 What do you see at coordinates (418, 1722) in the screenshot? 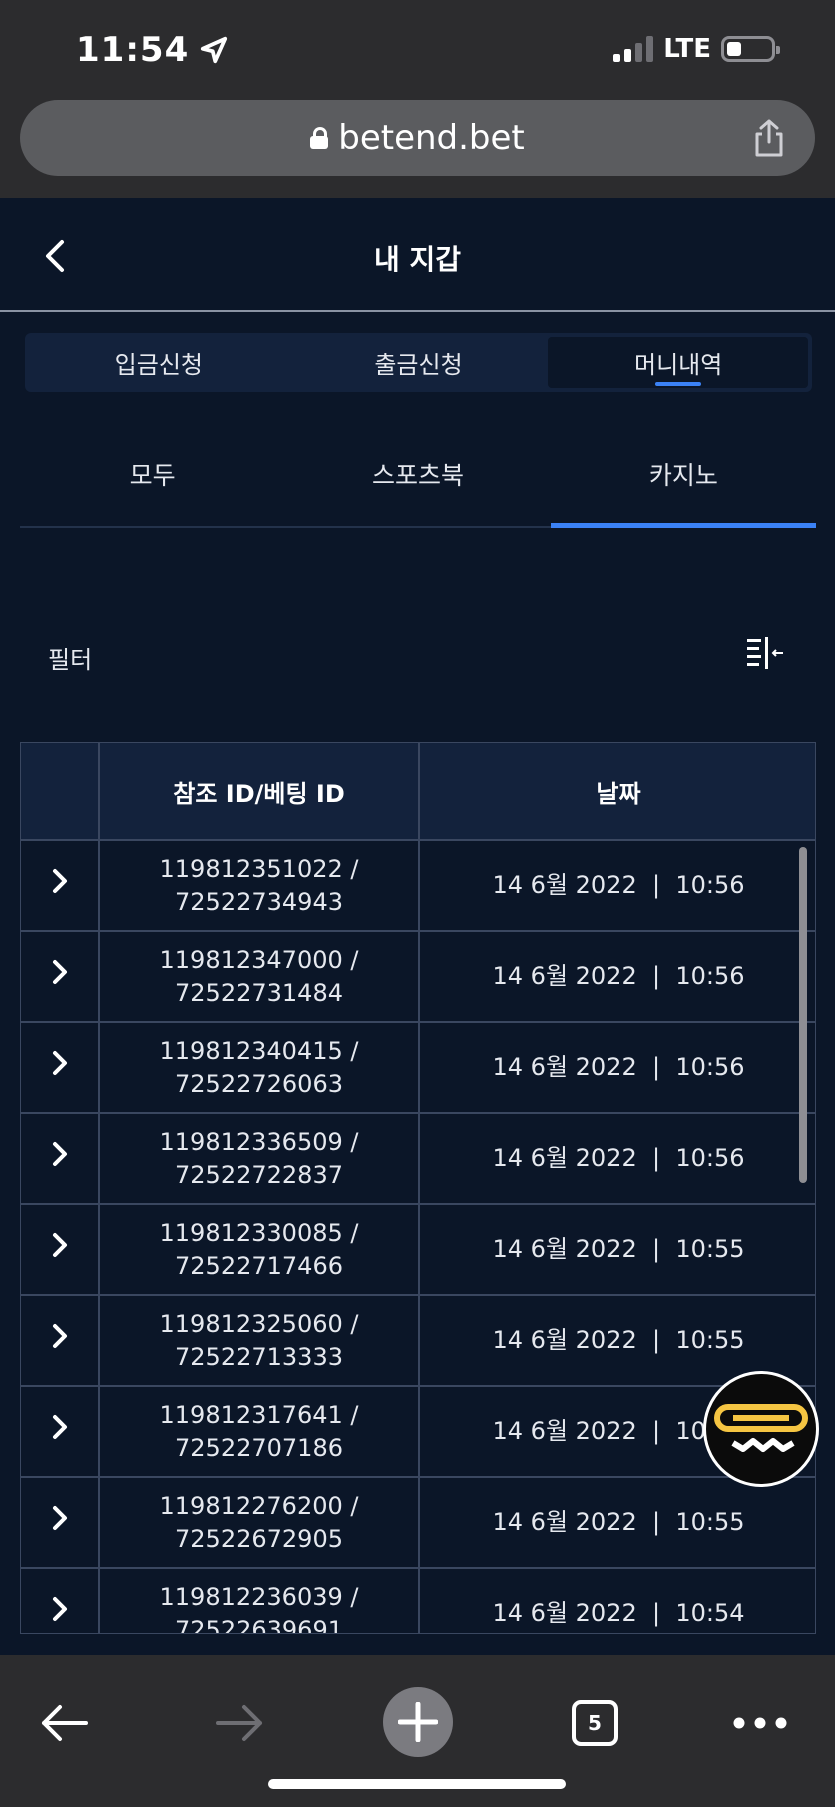
I see `new-tab-plus-icon` at bounding box center [418, 1722].